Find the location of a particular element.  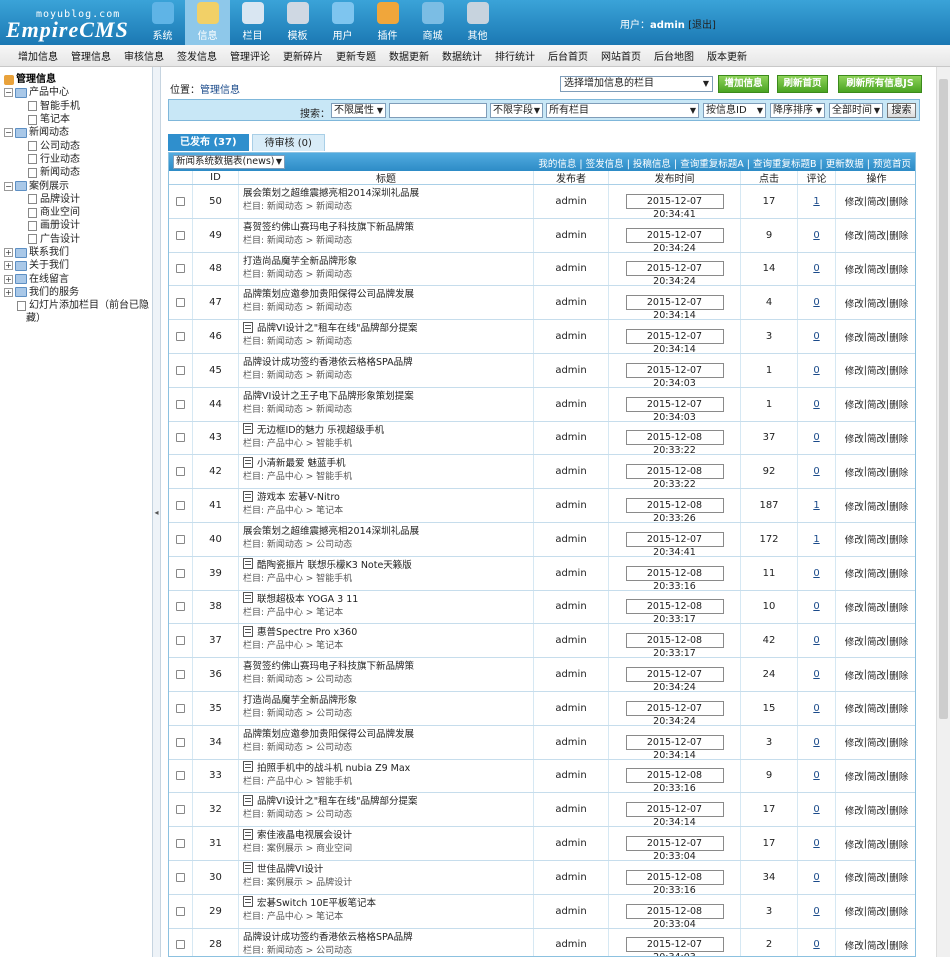

tree-root: 管理信息 is located at coordinates (78, 79).